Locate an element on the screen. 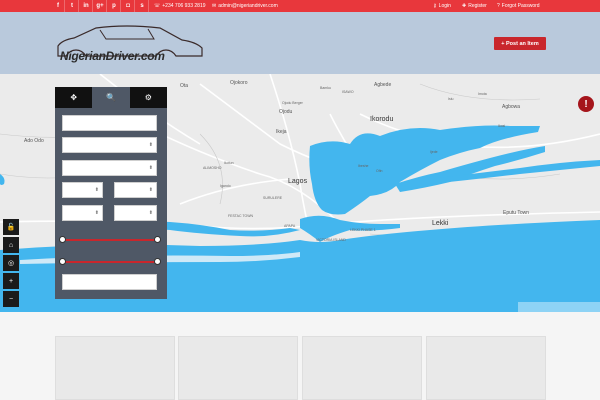  add-user-icon: ✚ is located at coordinates (464, 6).